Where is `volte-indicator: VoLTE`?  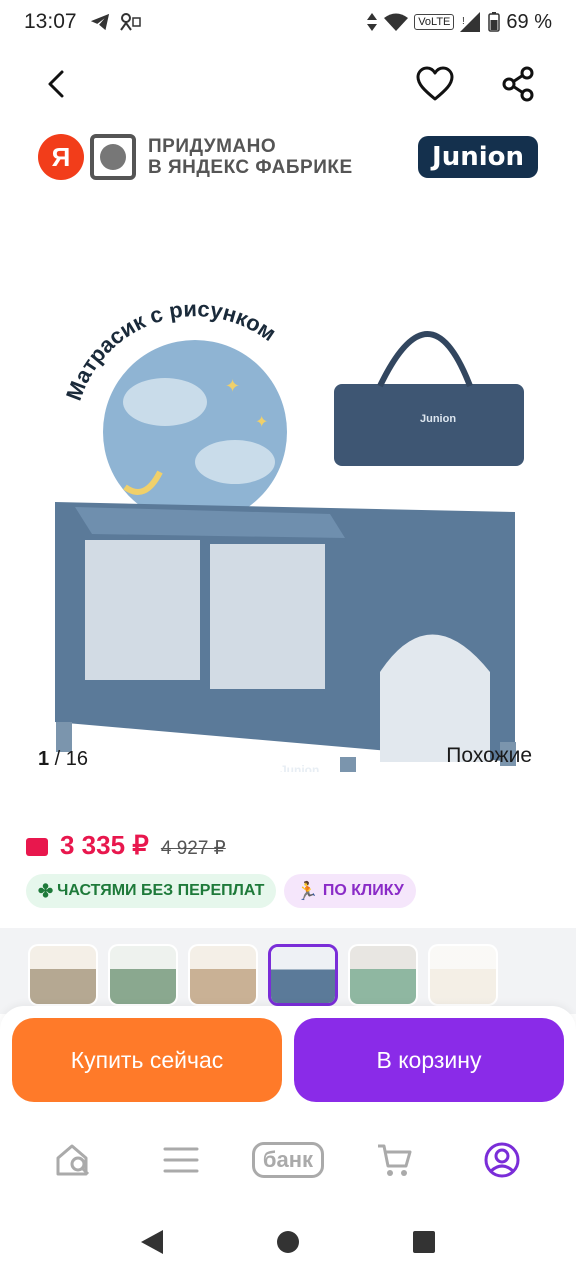 volte-indicator: VoLTE is located at coordinates (434, 22).